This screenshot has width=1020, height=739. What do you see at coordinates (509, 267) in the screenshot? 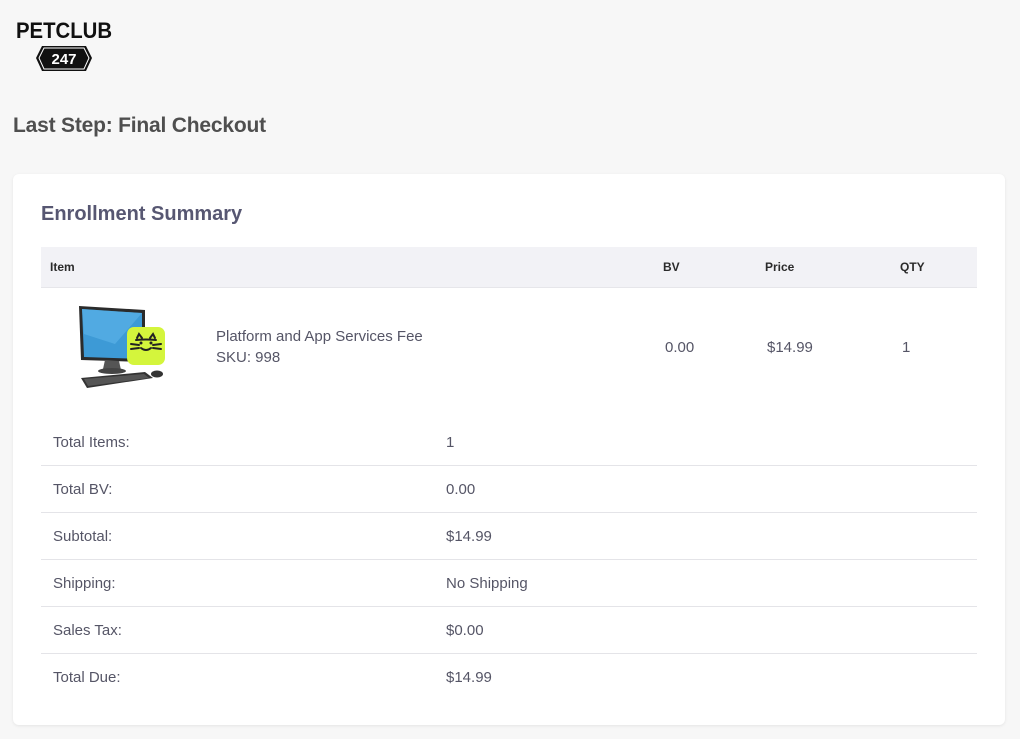
I see `table-header-row: Item BV Price QTY` at bounding box center [509, 267].